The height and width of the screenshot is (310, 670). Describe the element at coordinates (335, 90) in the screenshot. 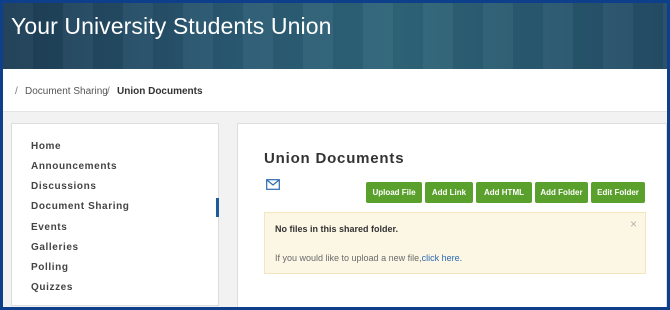

I see `breadcrumb: / Document Sharing / Union Documents` at that location.